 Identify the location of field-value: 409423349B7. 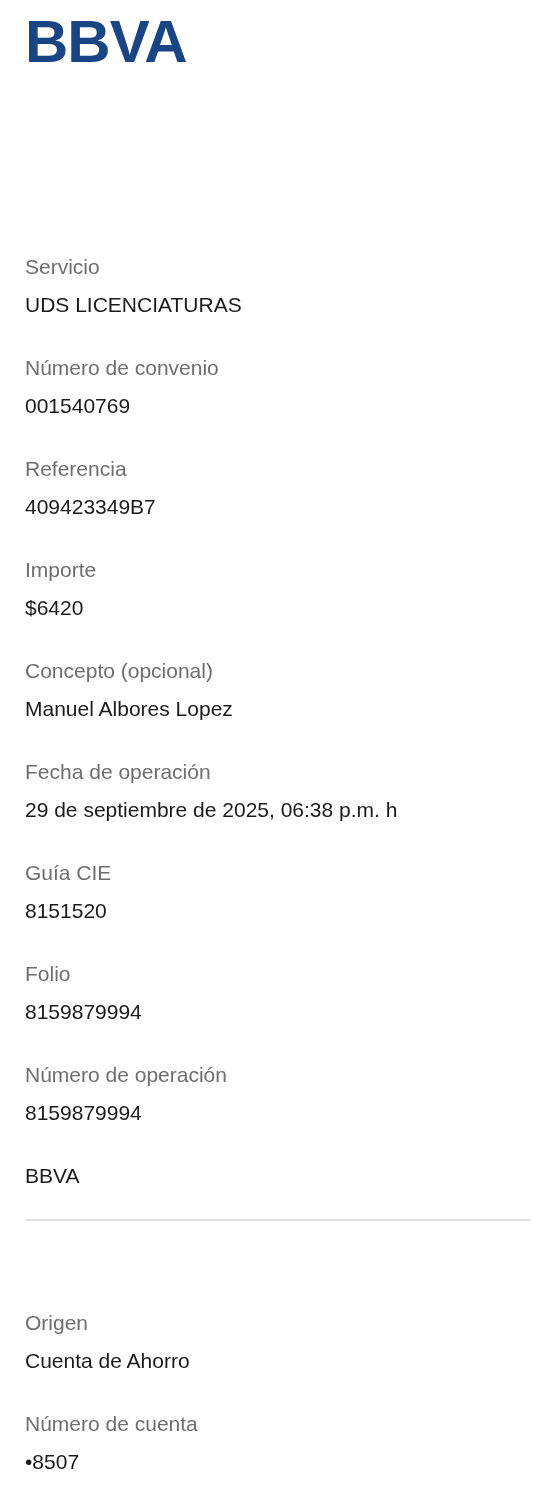
(90, 507).